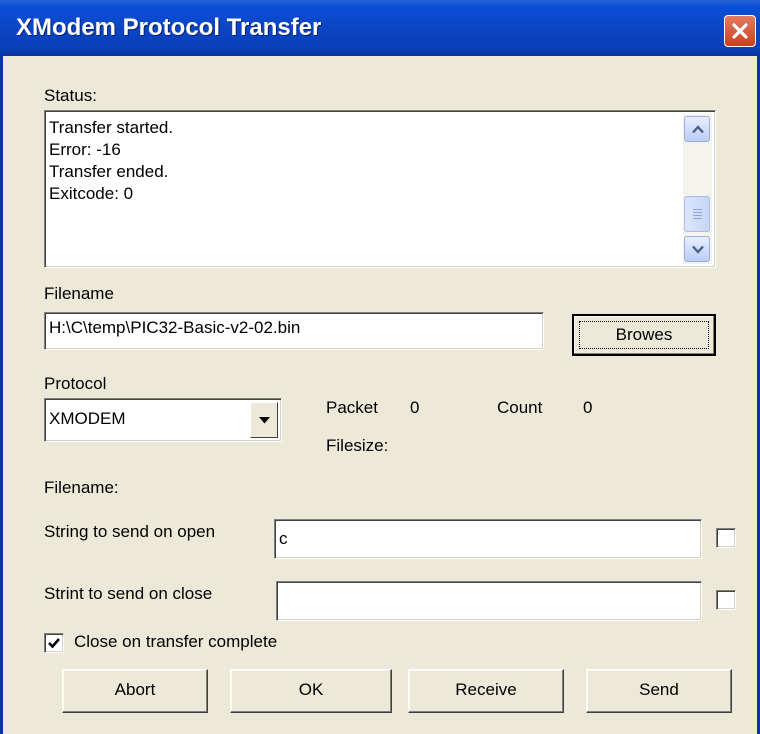 This screenshot has width=760, height=734. I want to click on count-label: Count, so click(520, 407).